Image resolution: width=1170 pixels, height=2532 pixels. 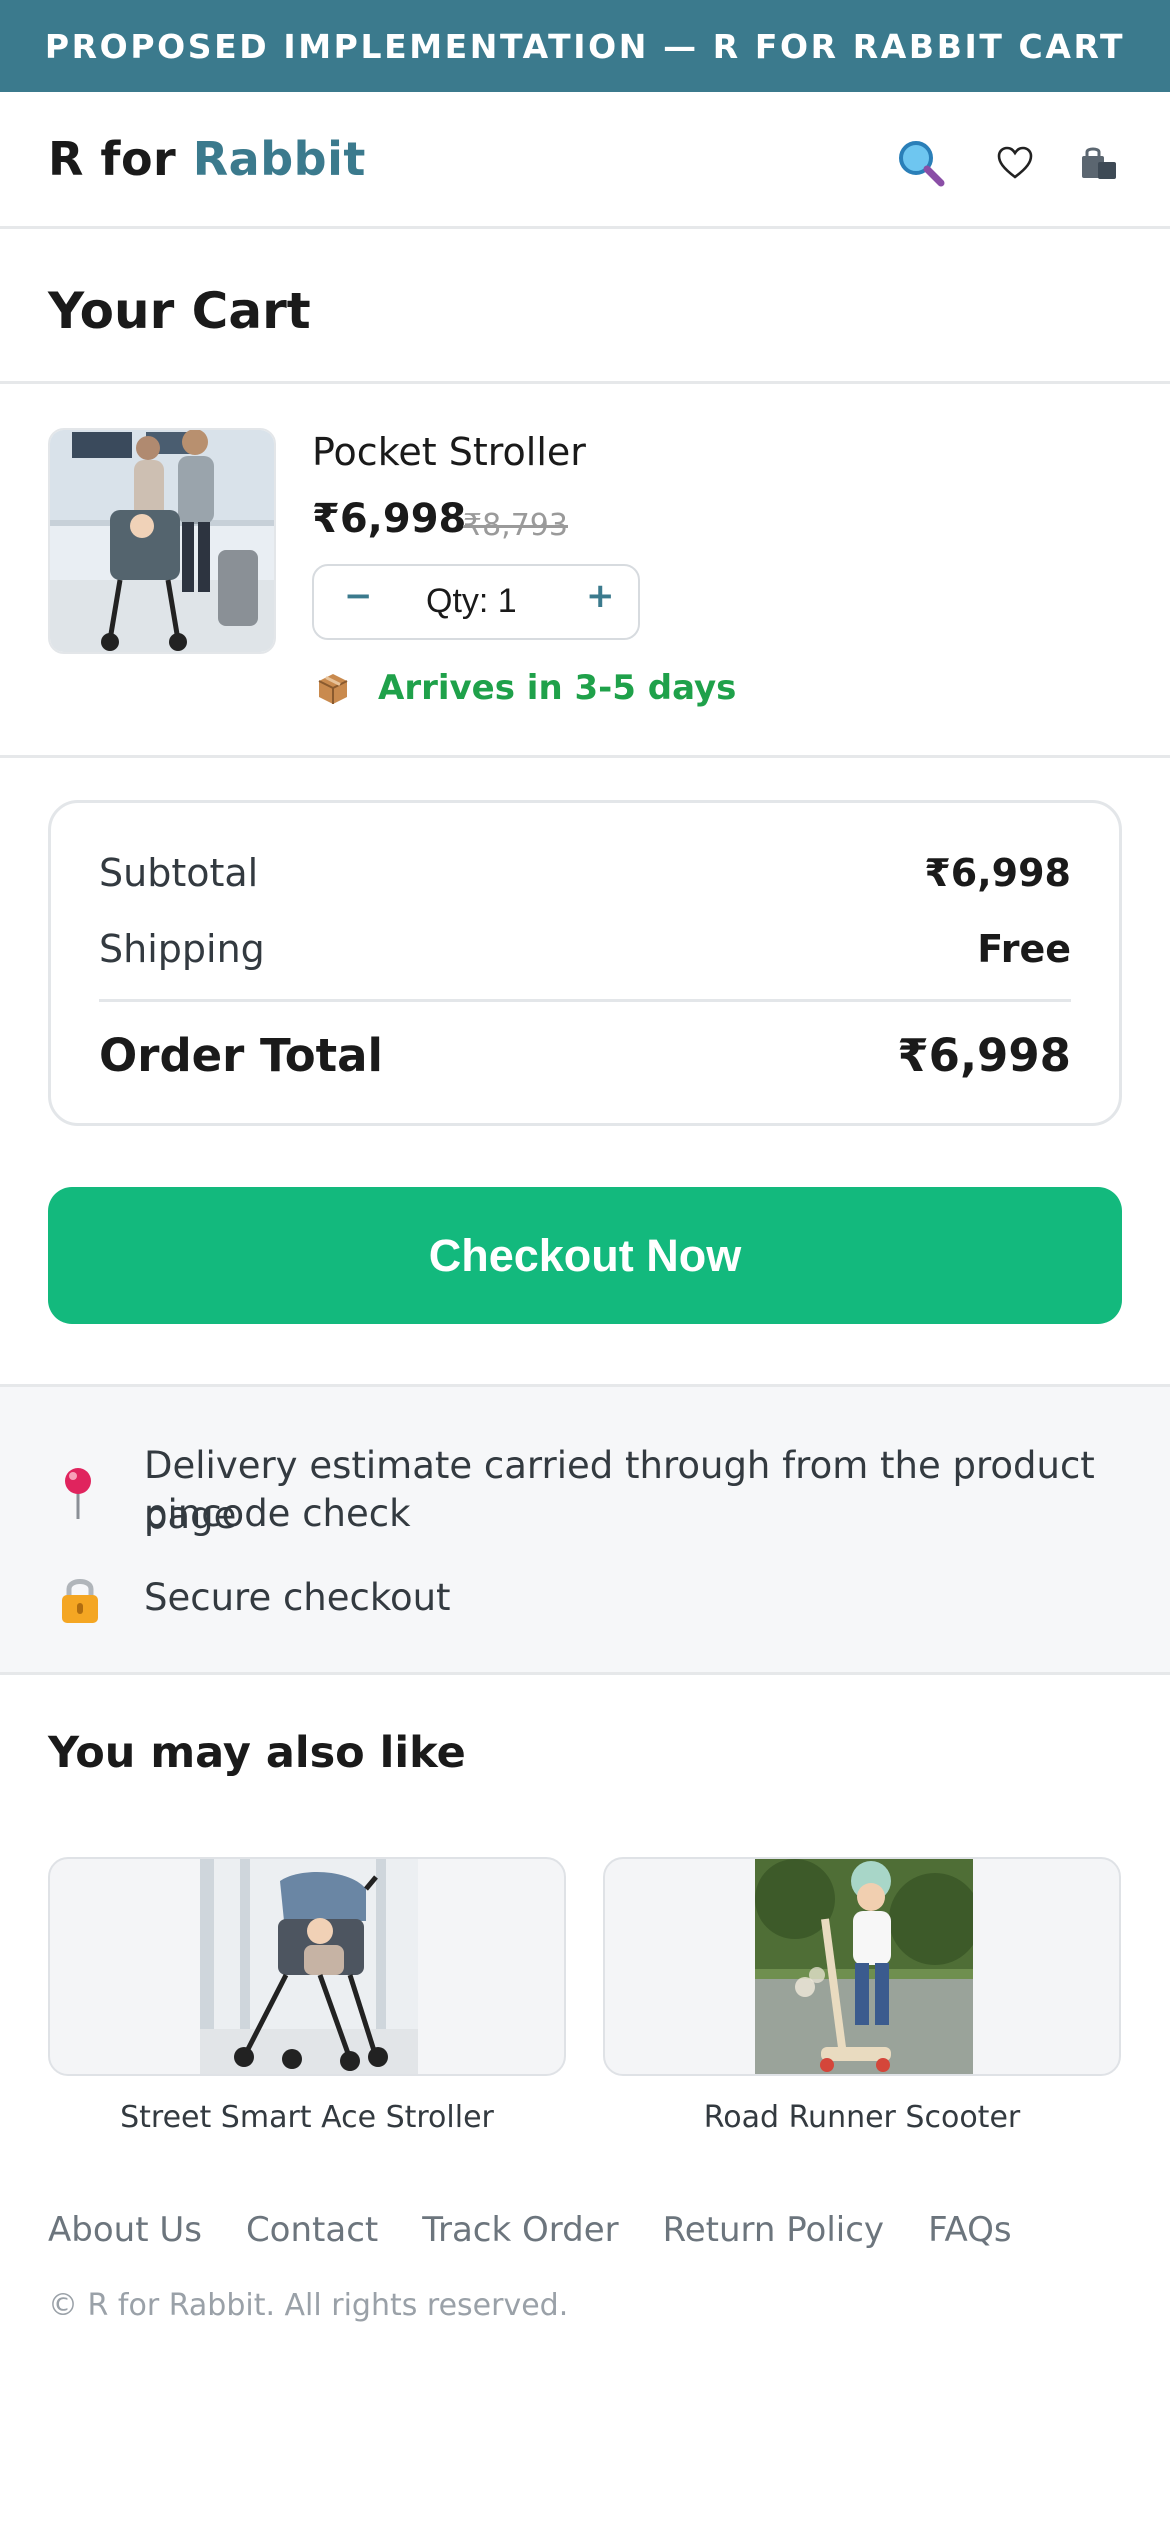 I want to click on recommendation-name: Street Smart Ace Stroller, so click(x=307, y=2117).